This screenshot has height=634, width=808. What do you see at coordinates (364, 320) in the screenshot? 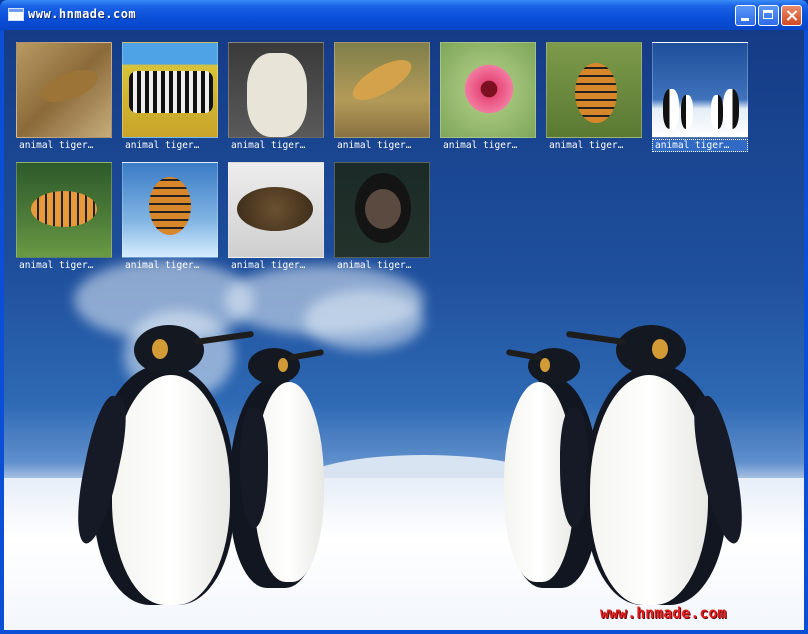
I see `cloud` at bounding box center [364, 320].